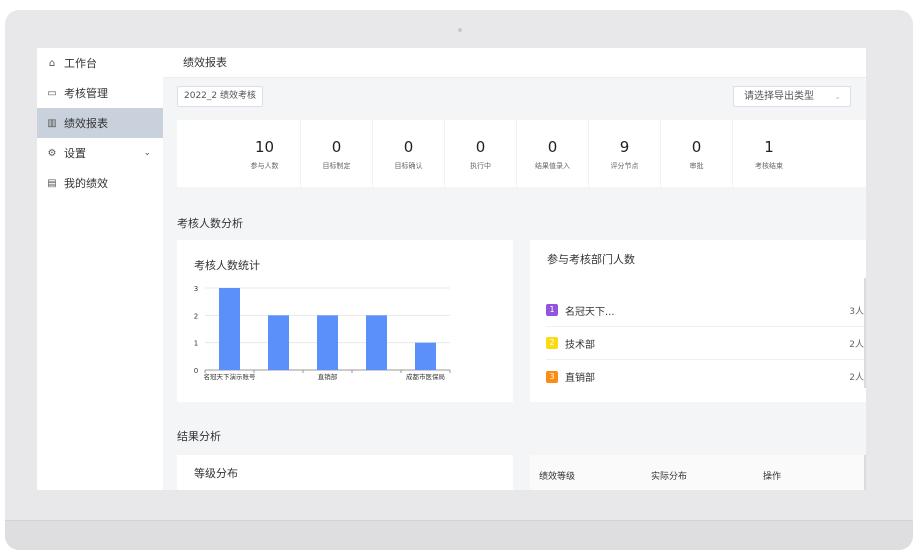 This screenshot has height=558, width=923. What do you see at coordinates (264, 166) in the screenshot?
I see `stat-label: 参与人数` at bounding box center [264, 166].